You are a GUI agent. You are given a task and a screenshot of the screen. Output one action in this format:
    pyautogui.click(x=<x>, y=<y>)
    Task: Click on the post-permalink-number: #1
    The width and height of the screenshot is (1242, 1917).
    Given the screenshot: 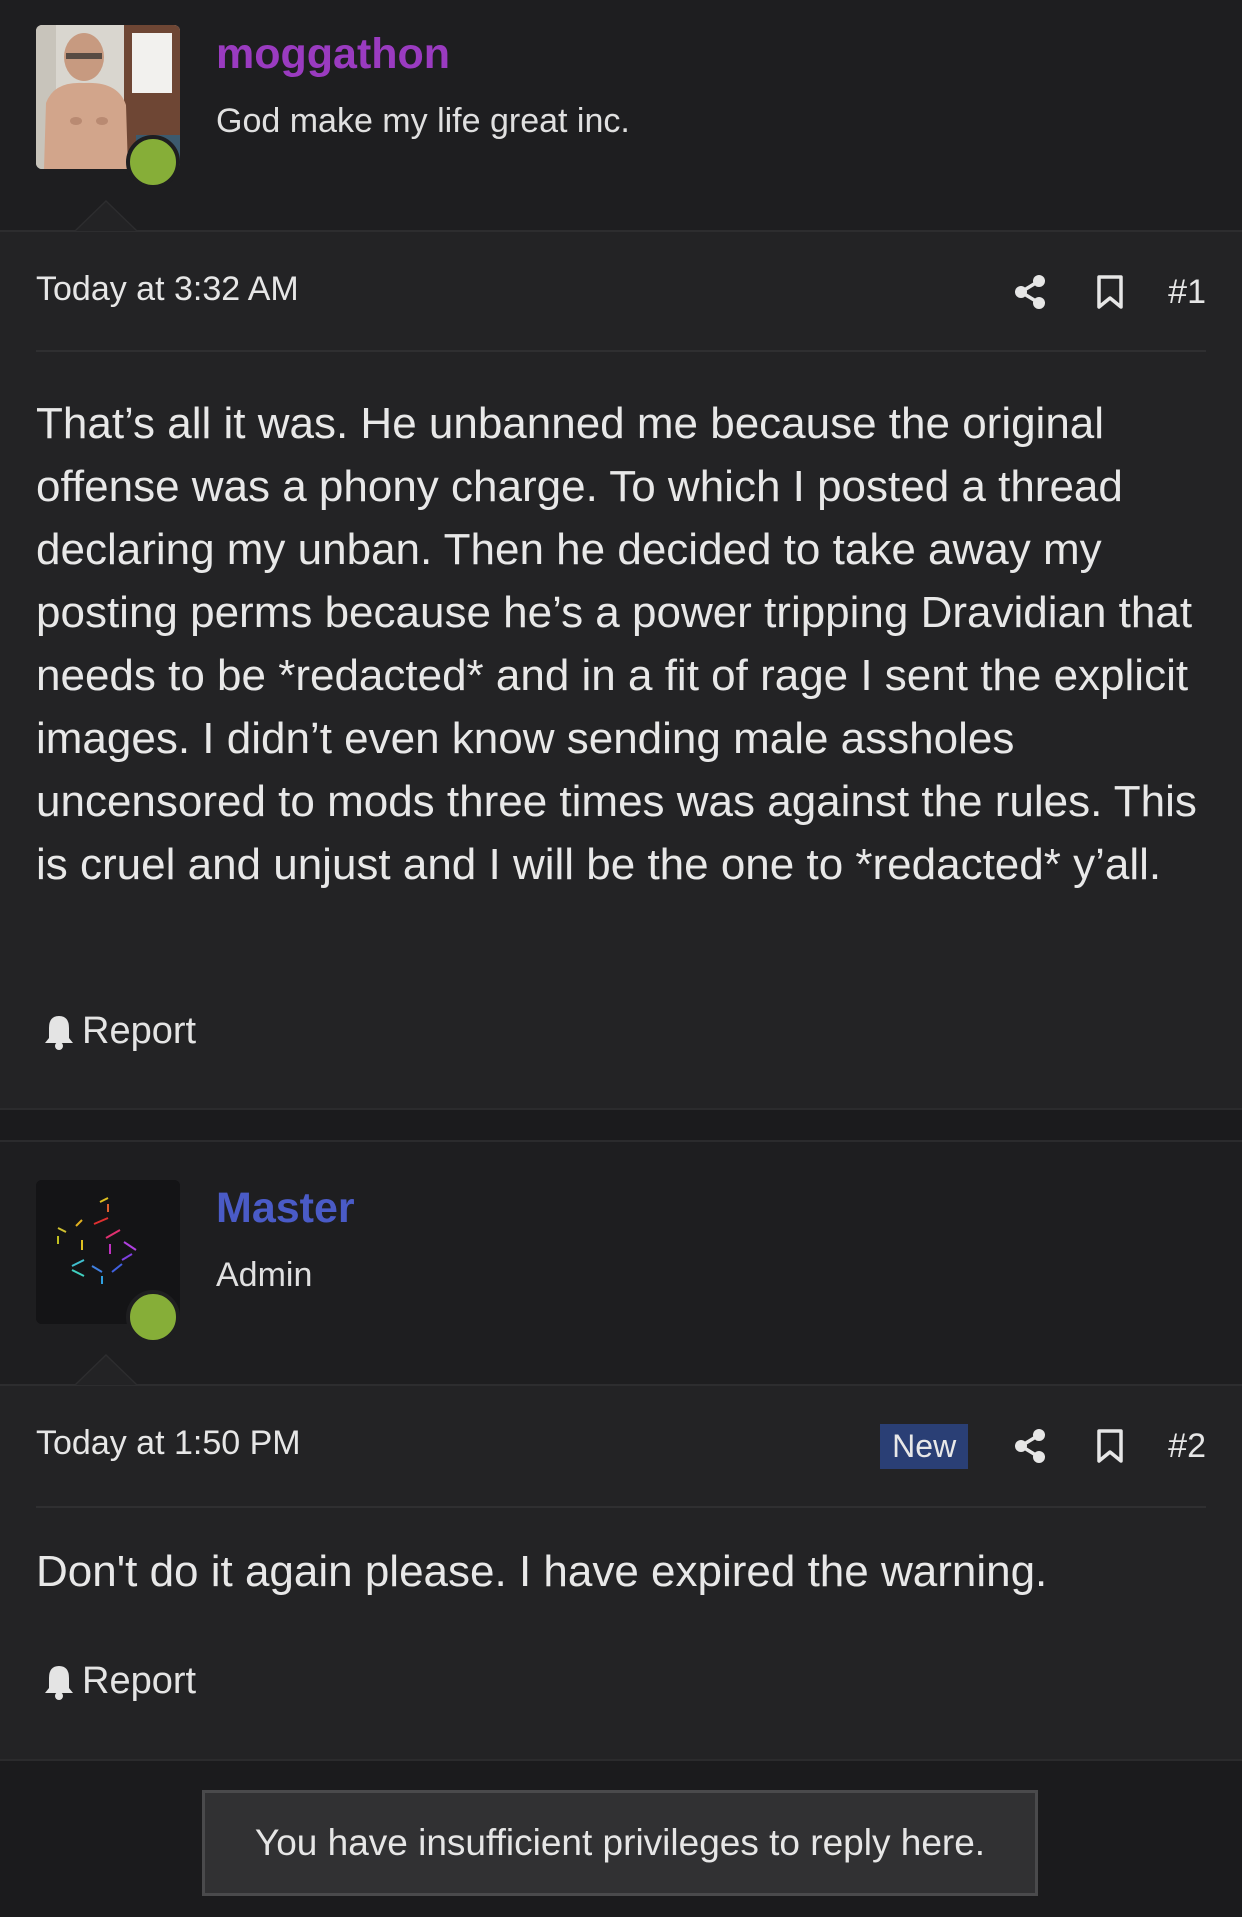 What is the action you would take?
    pyautogui.click(x=1187, y=292)
    